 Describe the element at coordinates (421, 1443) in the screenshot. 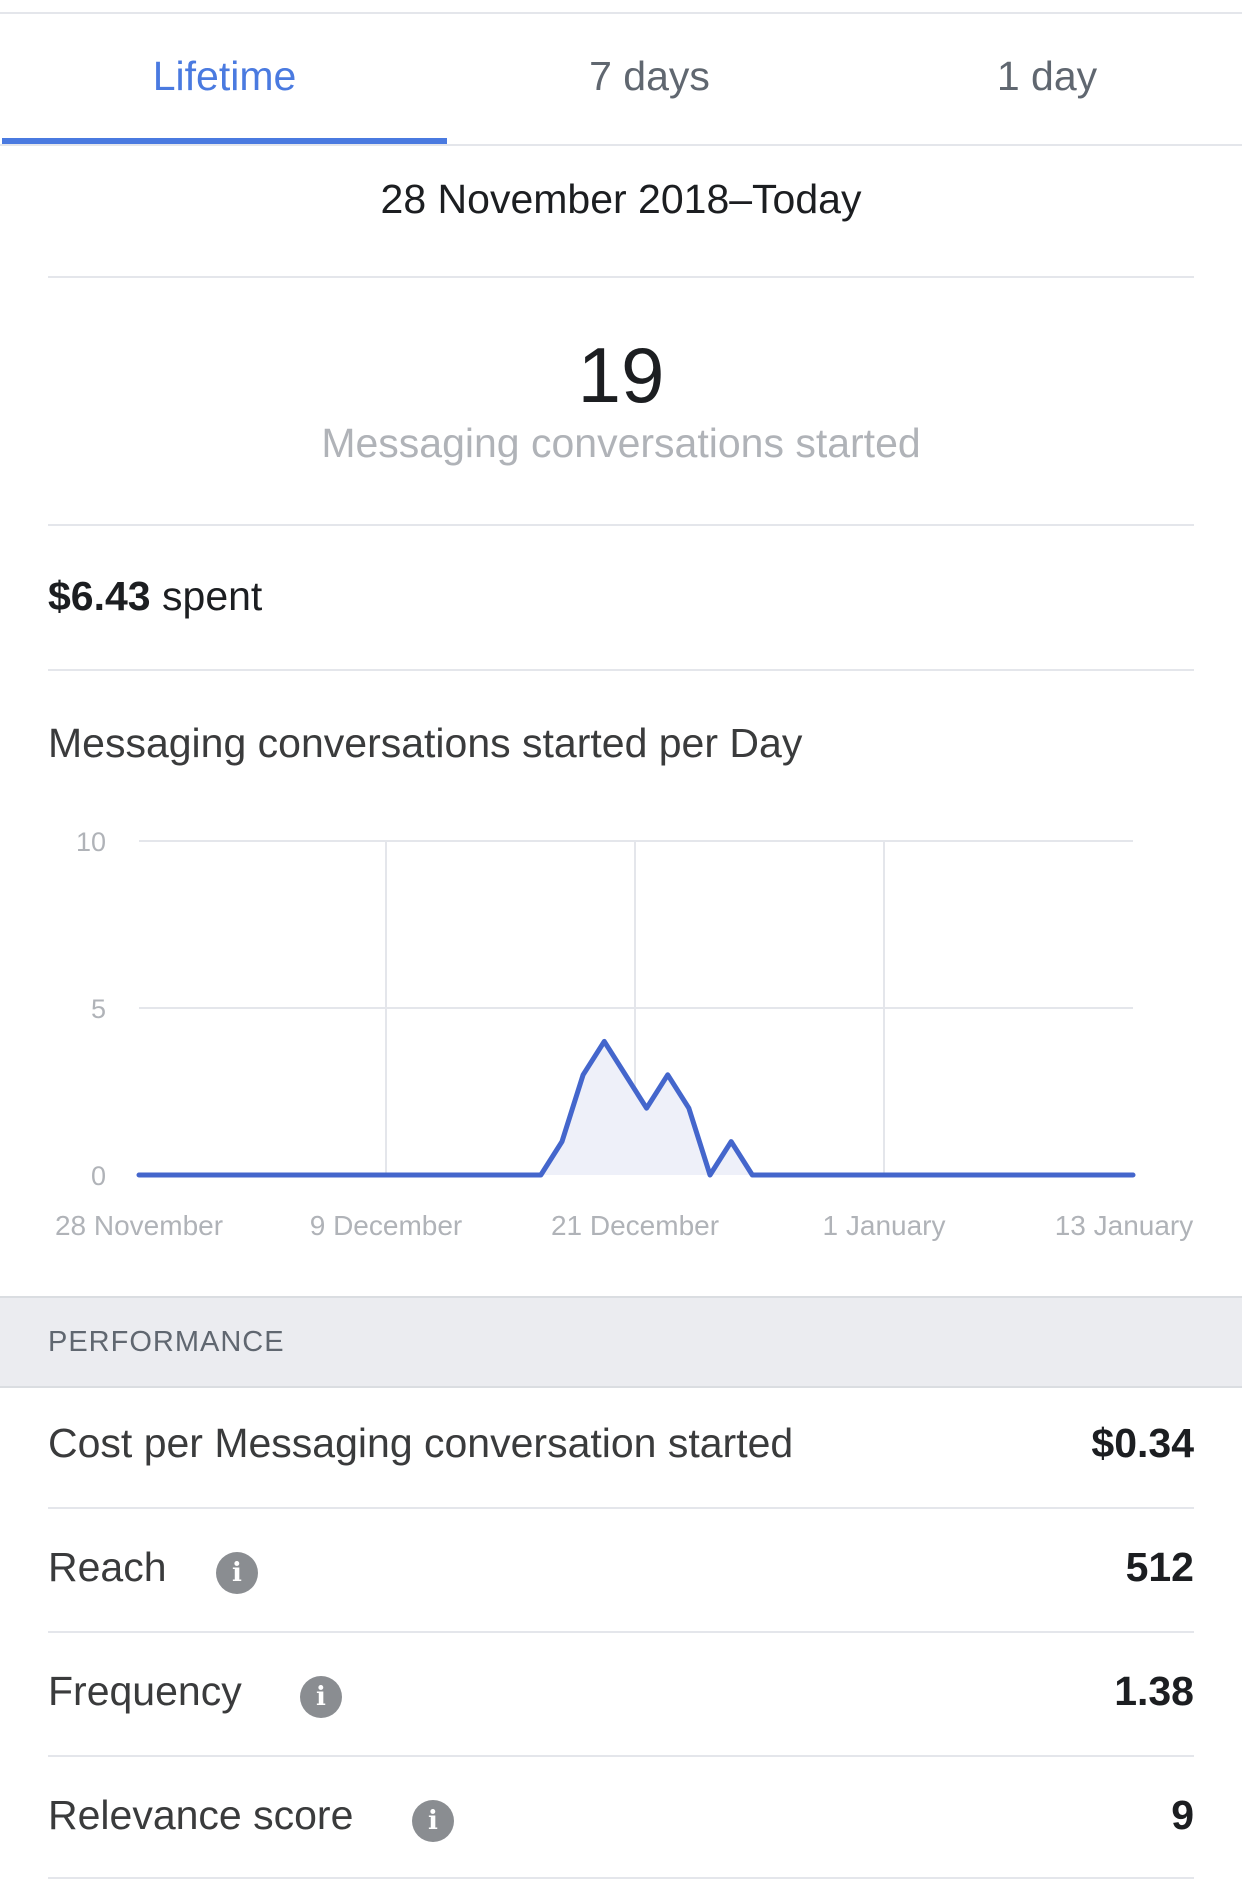

I see `metric-label: Cost per Messaging conversation started` at that location.